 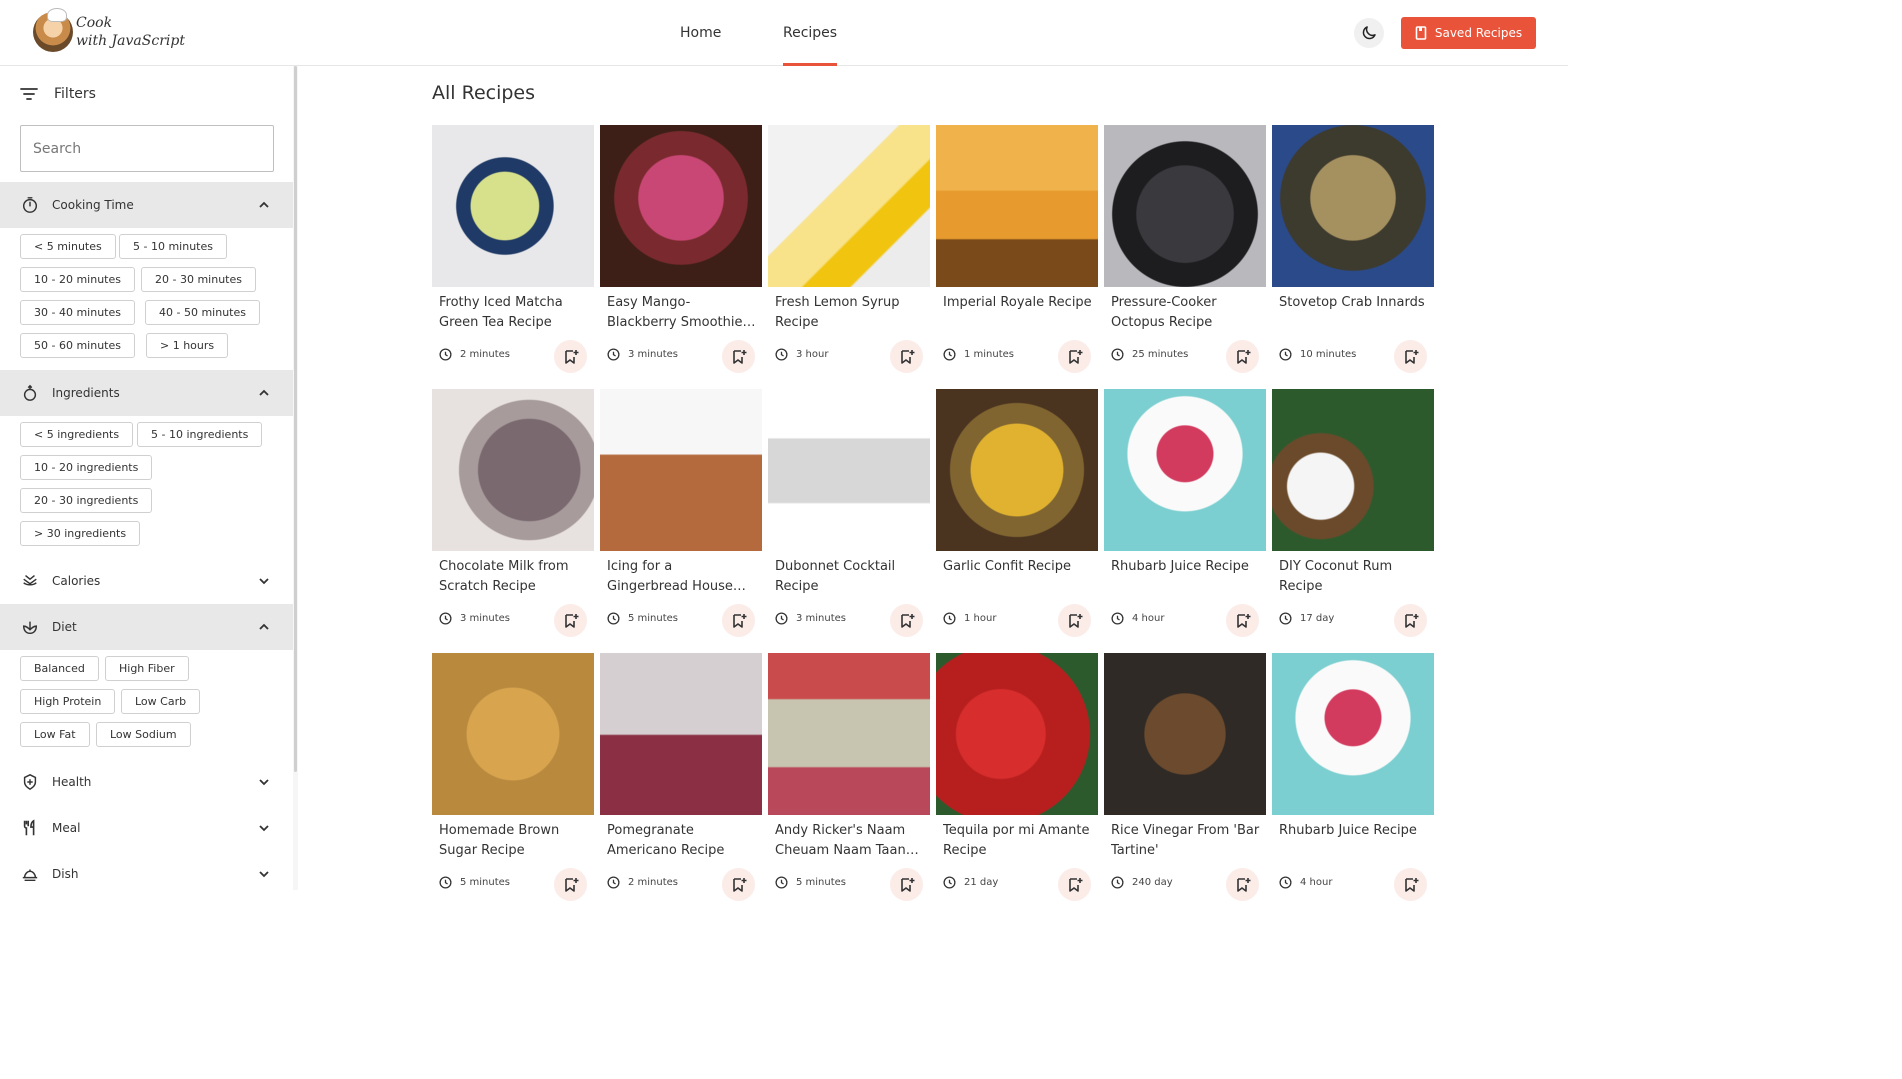 What do you see at coordinates (1186, 313) in the screenshot?
I see `recipe-title: Pressure-Cooker Octopus Recipe` at bounding box center [1186, 313].